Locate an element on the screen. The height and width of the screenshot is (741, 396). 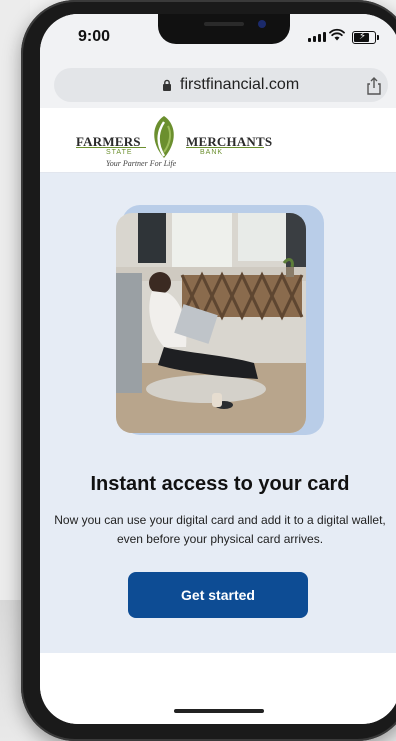
logo-subword-right: BANK is located at coordinates (212, 152).